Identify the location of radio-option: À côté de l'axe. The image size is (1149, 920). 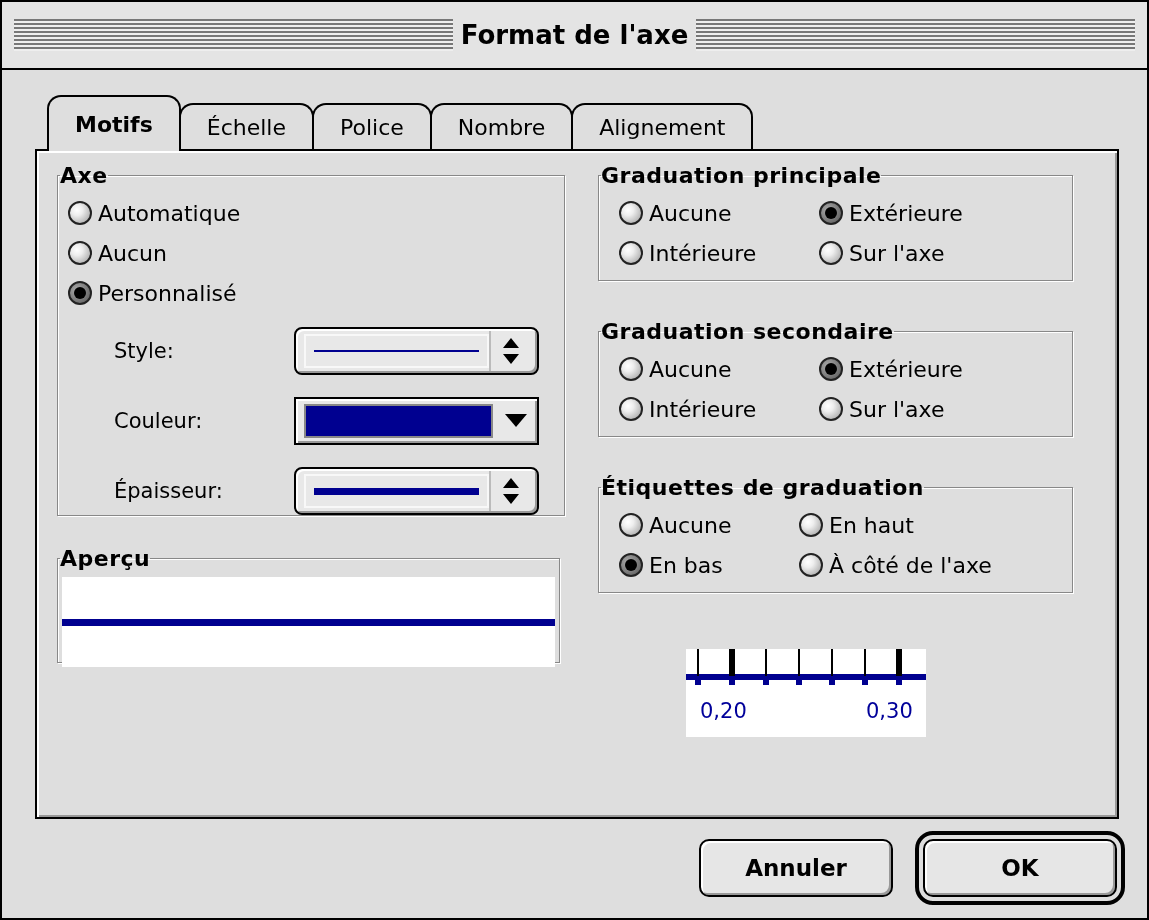
(895, 565).